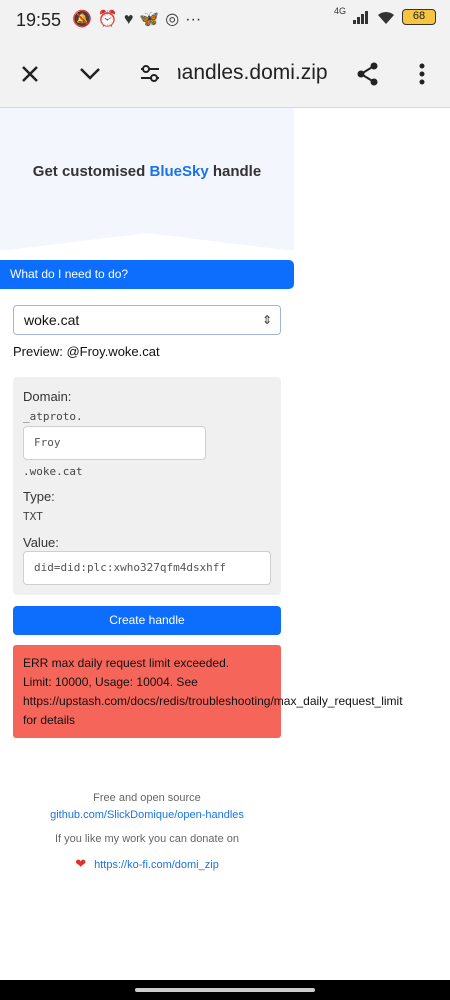 The image size is (450, 1000). I want to click on close-icon, so click(30, 74).